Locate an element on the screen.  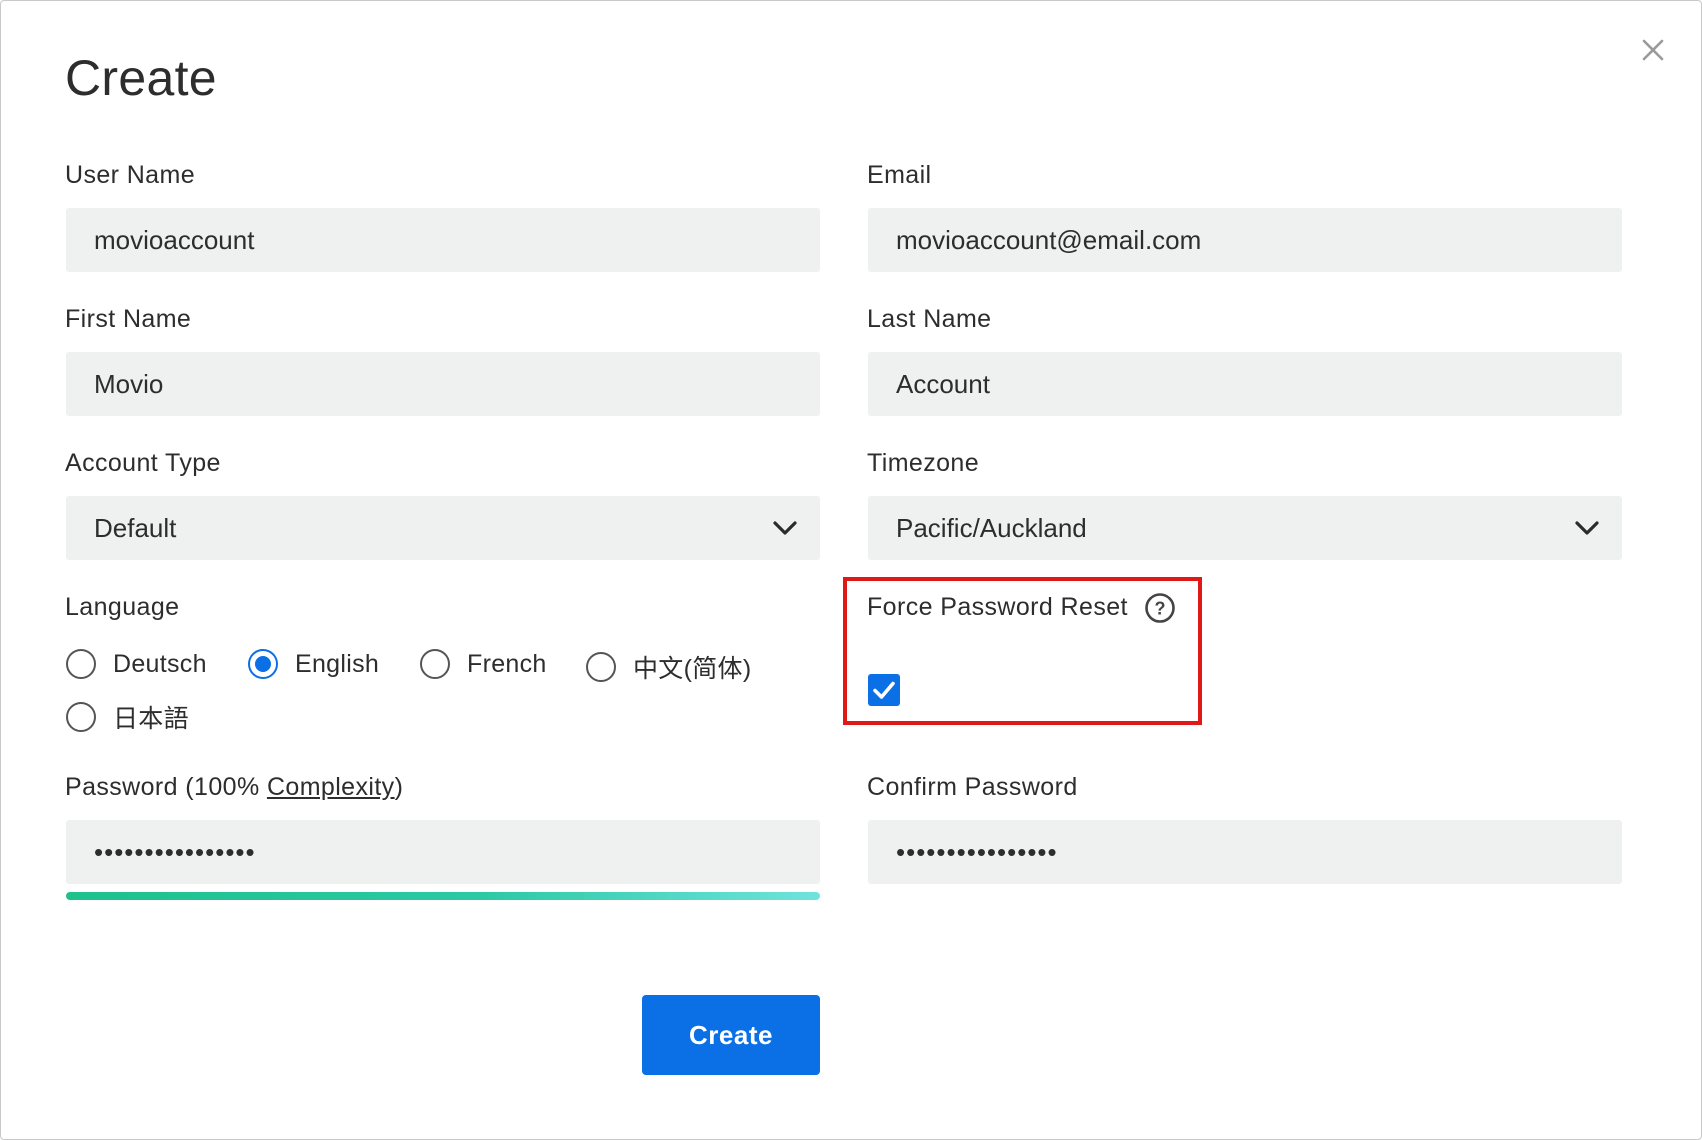
account-type-label: Account Type is located at coordinates (143, 463).